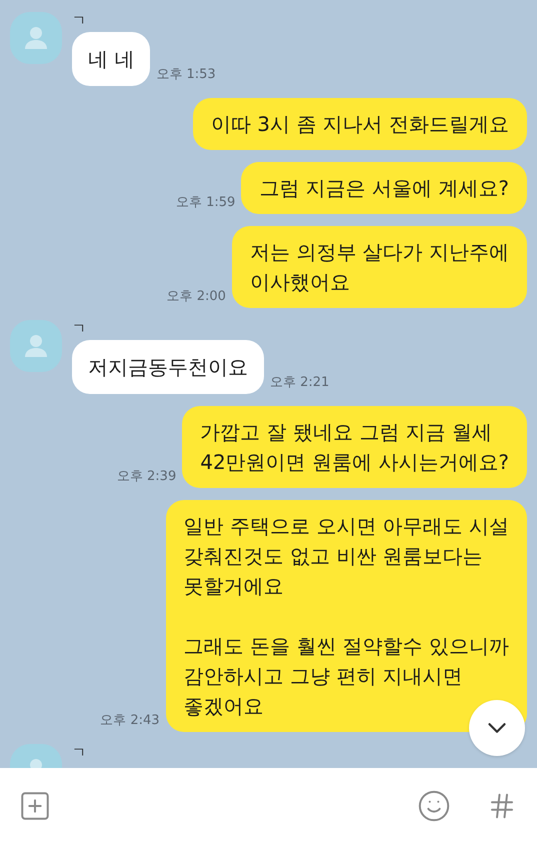 This screenshot has height=844, width=537. I want to click on message-bubble: 저지금동두천이요, so click(168, 367).